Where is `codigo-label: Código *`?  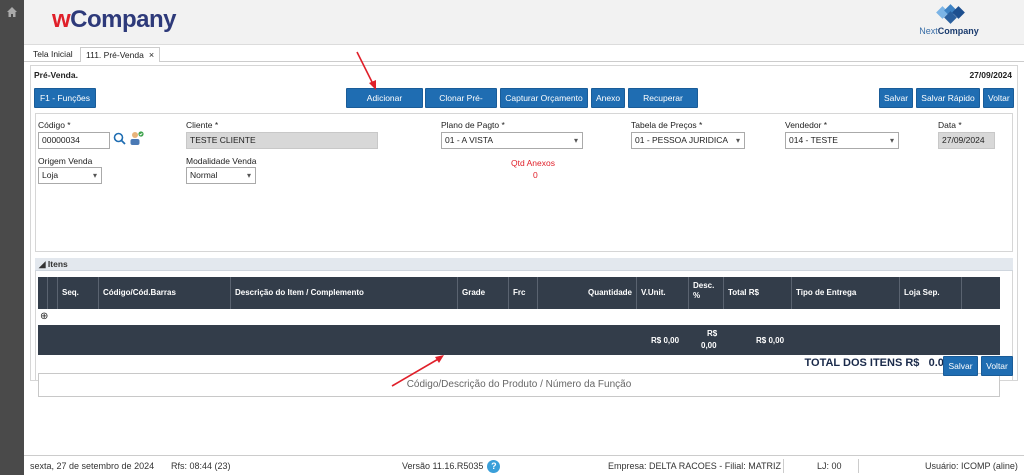
codigo-label: Código * is located at coordinates (54, 125).